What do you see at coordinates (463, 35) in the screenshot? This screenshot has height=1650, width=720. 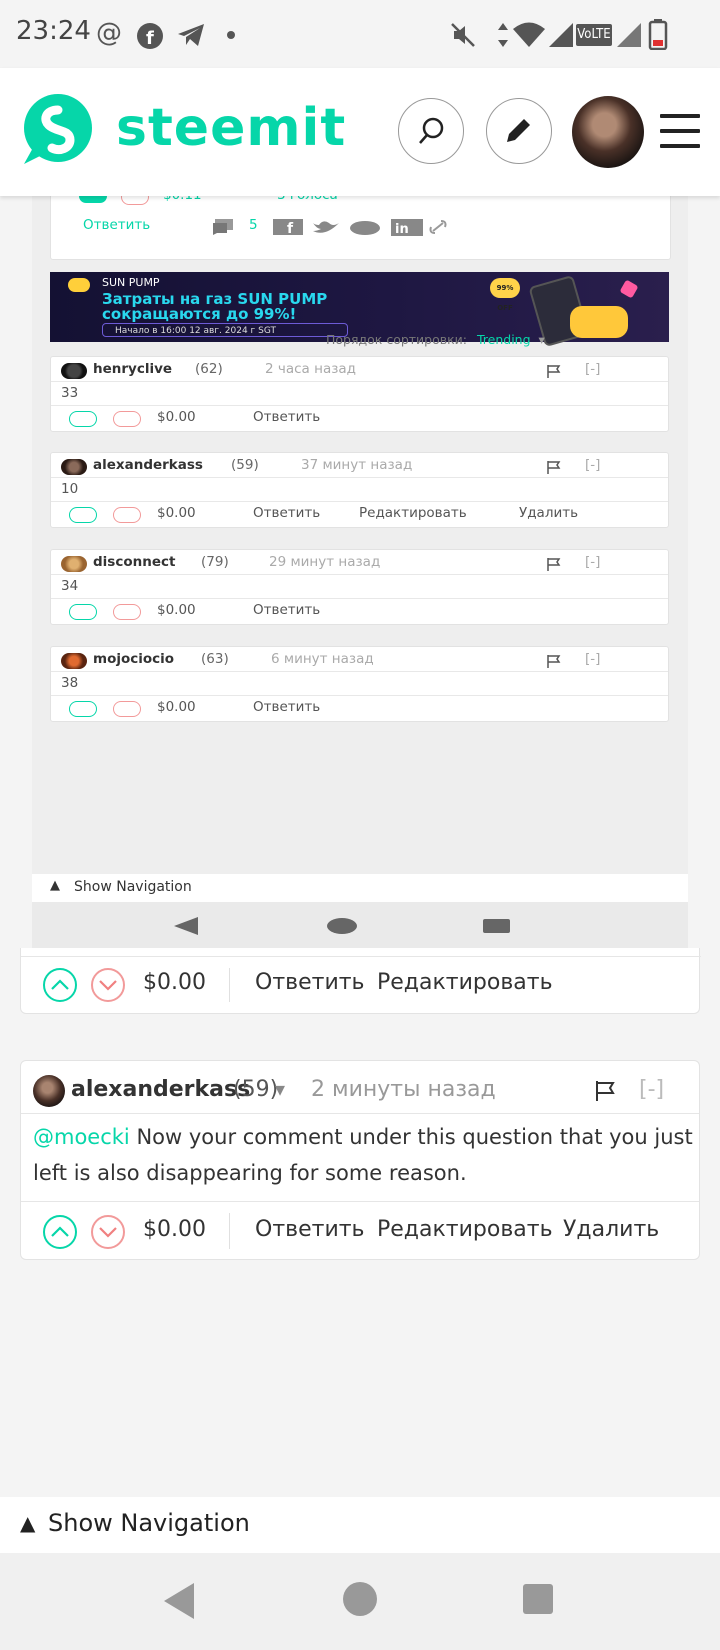 I see `mute-icon` at bounding box center [463, 35].